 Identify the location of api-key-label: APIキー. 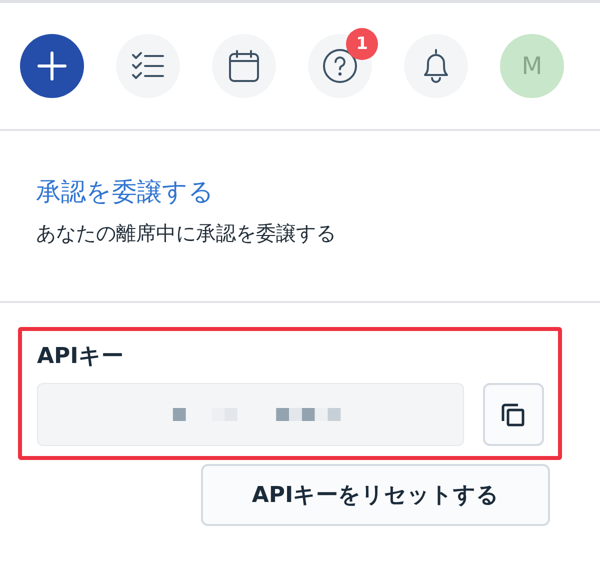
(80, 357).